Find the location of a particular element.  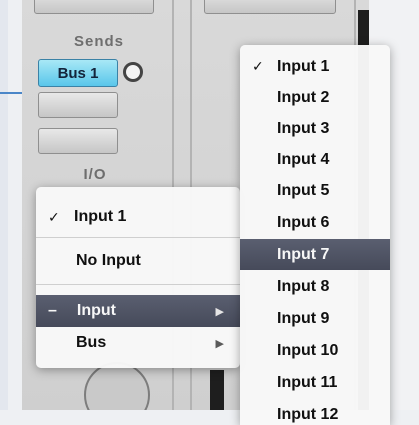

menu-item-label: No Input is located at coordinates (108, 260).